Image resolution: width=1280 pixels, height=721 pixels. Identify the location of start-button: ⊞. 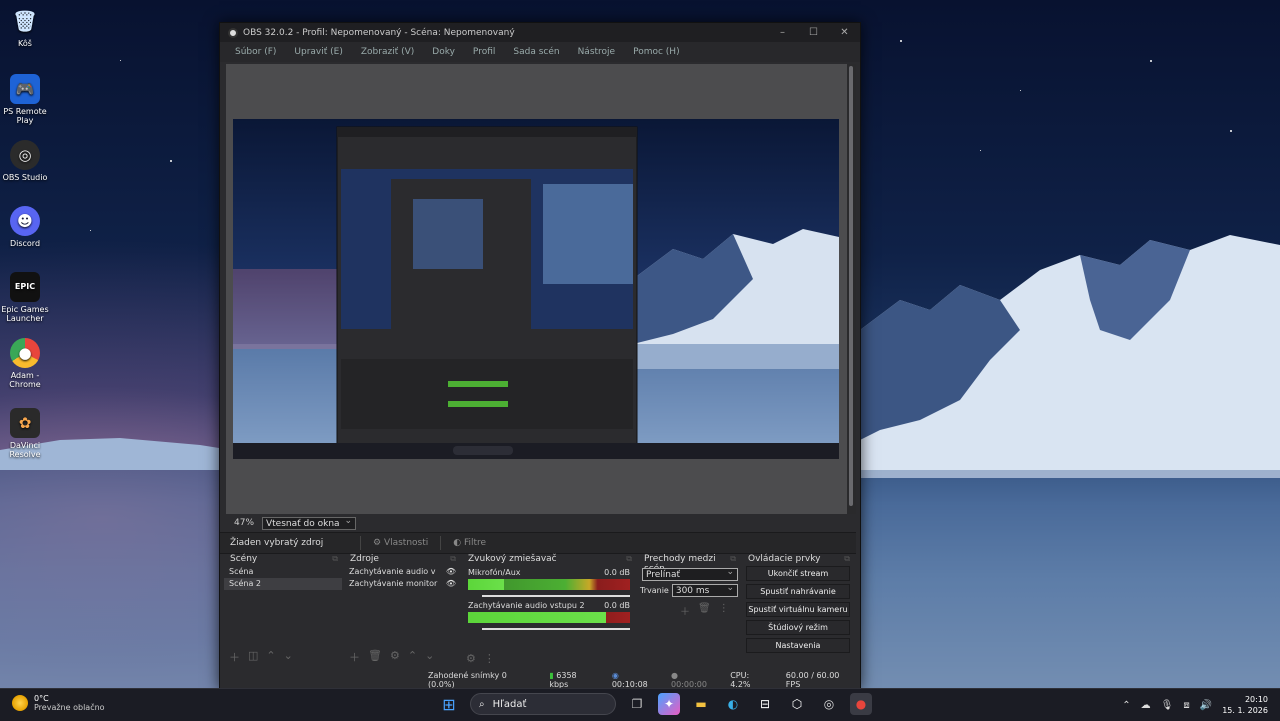
(449, 704).